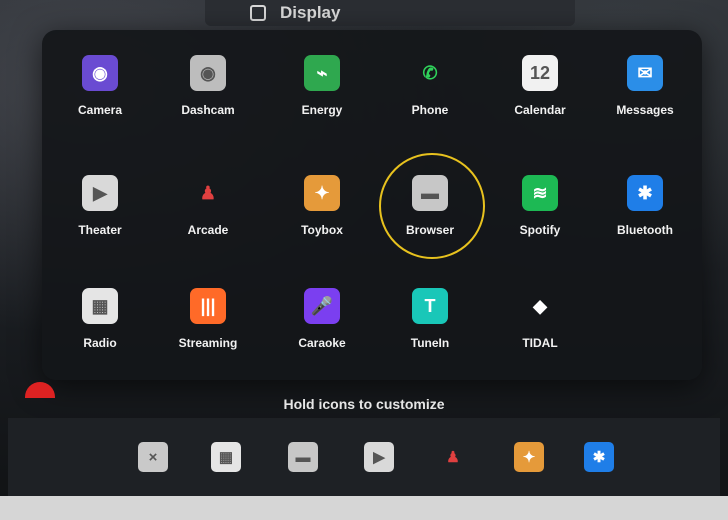 Image resolution: width=728 pixels, height=520 pixels. I want to click on app-label: Toybox, so click(322, 230).